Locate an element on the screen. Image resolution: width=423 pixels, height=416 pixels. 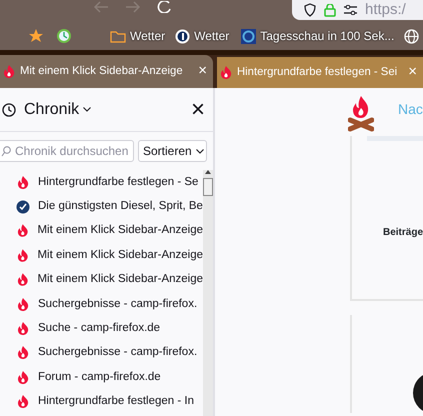
sidebar-switcher: Chronik is located at coordinates (58, 110).